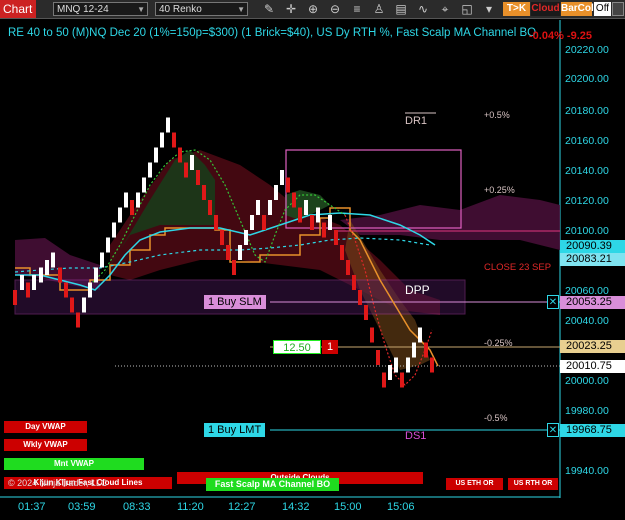 The image size is (625, 520). I want to click on price-label: 20000.00, so click(587, 381).